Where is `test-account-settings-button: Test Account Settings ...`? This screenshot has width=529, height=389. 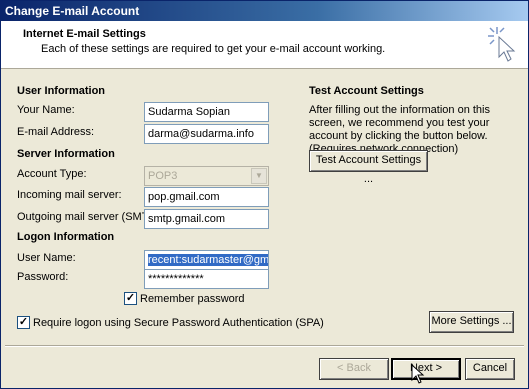 test-account-settings-button: Test Account Settings ... is located at coordinates (368, 167).